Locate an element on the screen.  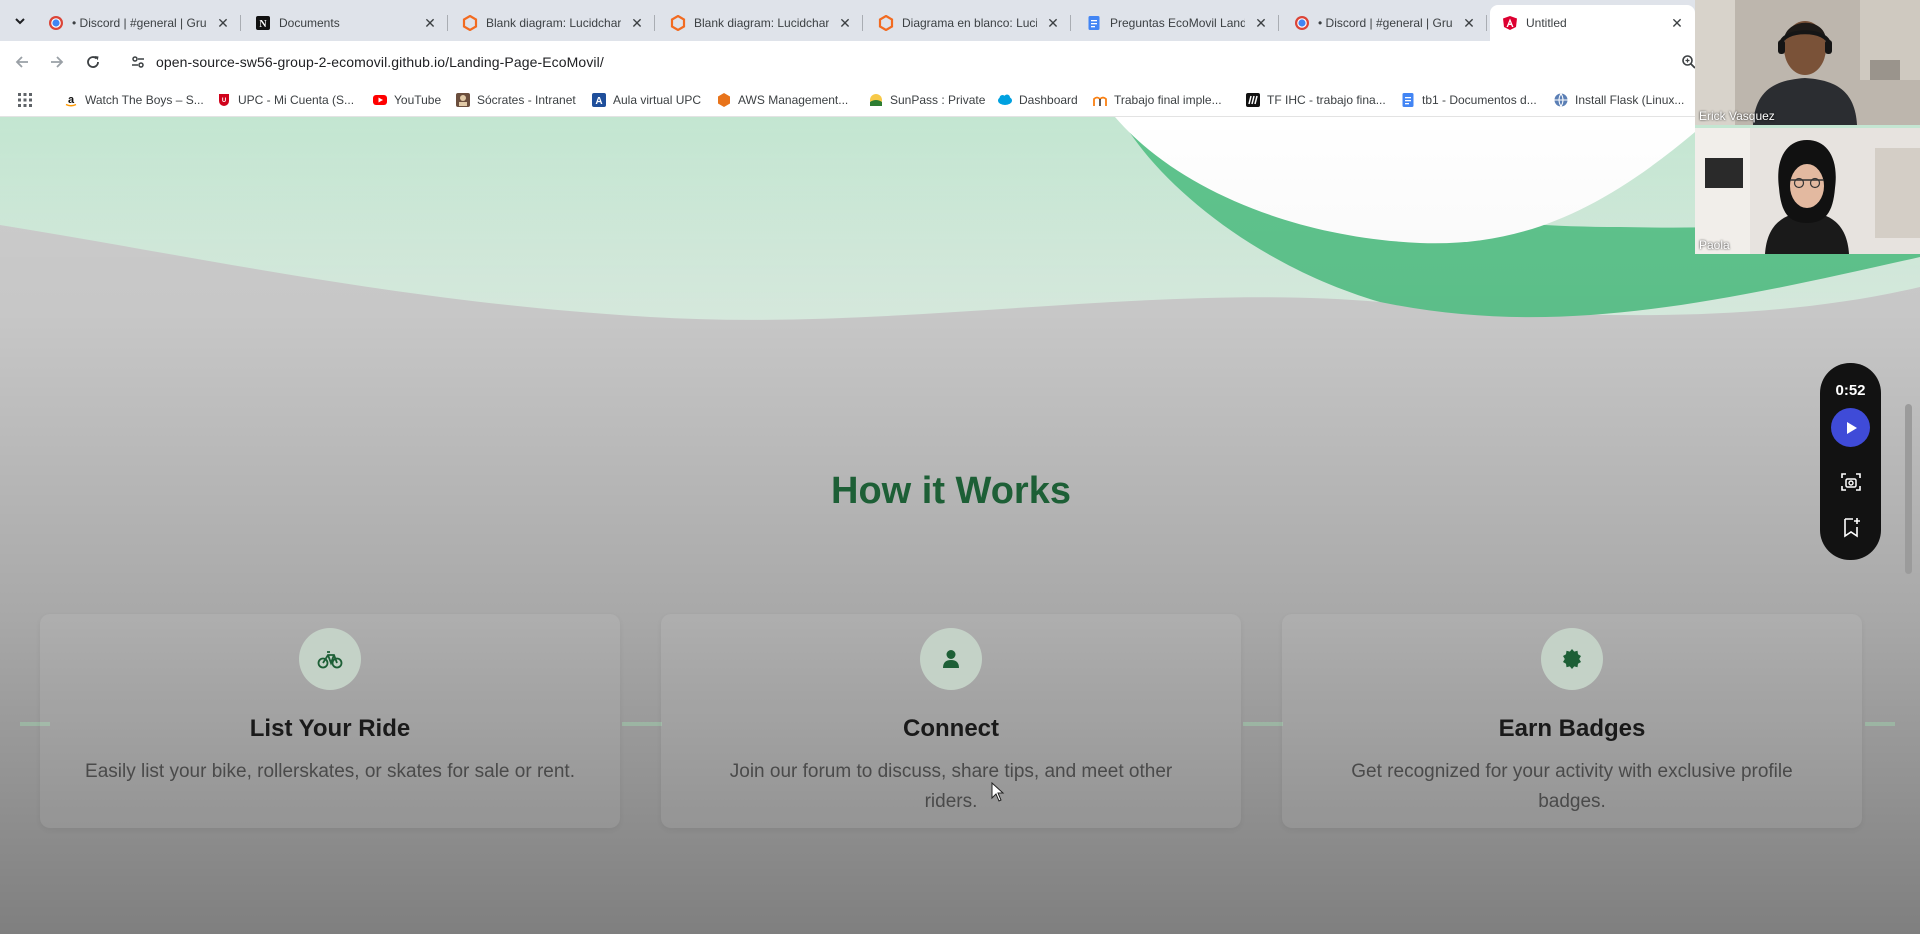
chrome-discord-icon is located at coordinates (1302, 23).